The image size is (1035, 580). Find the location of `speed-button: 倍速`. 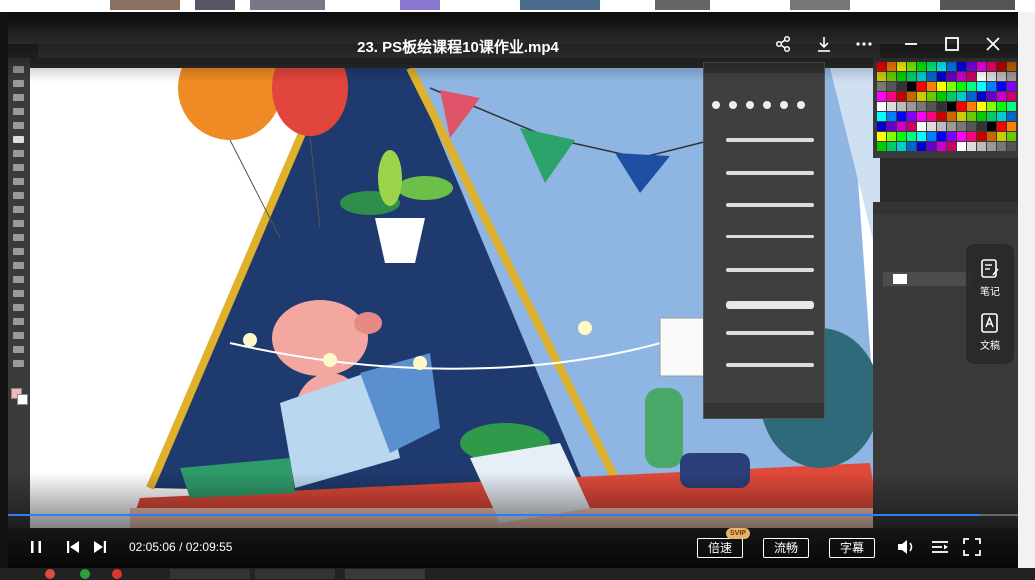

speed-button: 倍速 is located at coordinates (720, 548).